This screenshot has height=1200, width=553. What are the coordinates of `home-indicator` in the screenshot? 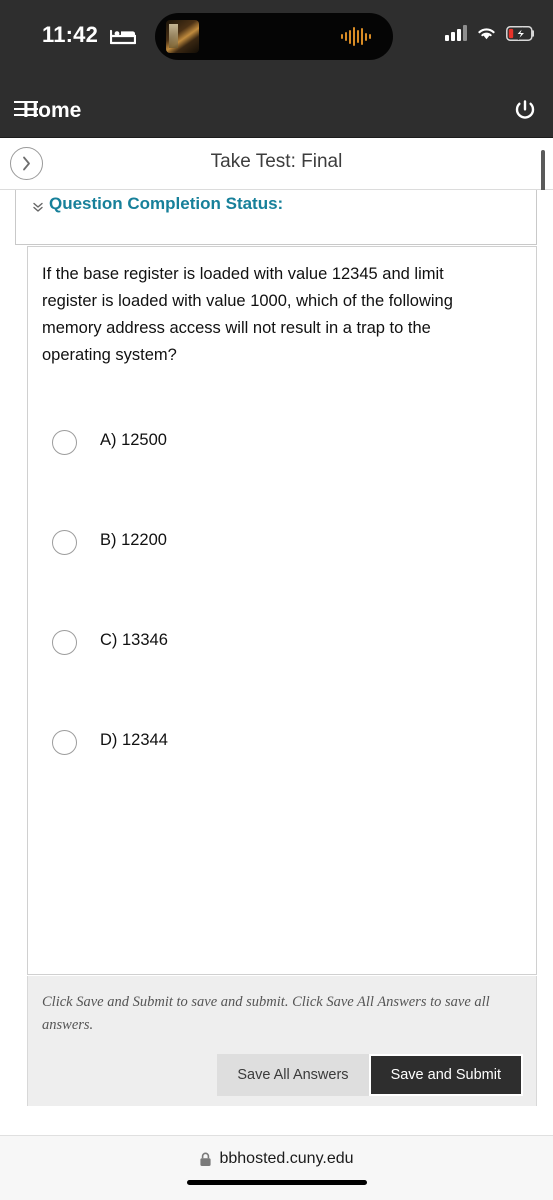 It's located at (276, 1182).